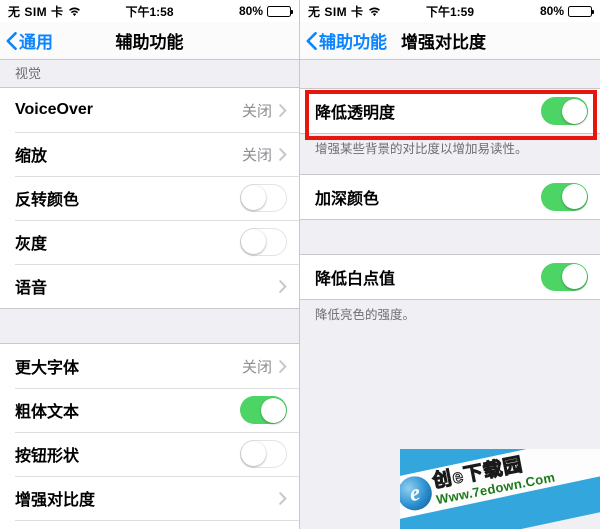  I want to click on list-item-button-shapes: 按钮形状, so click(149, 454).